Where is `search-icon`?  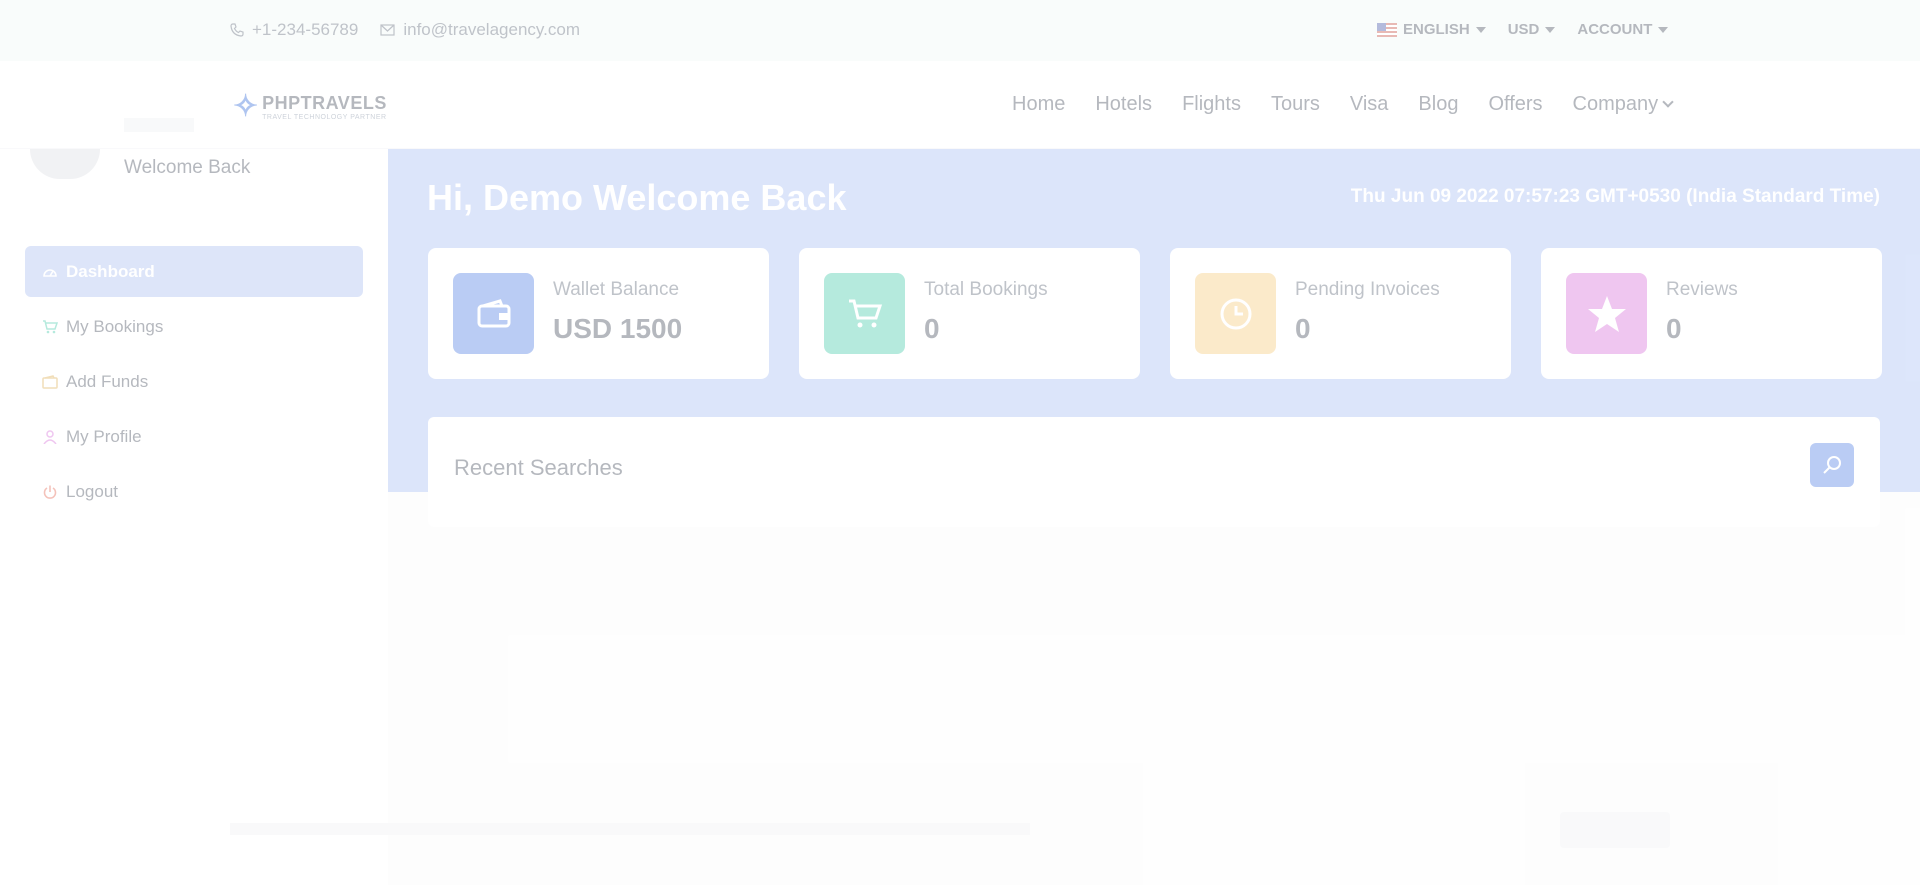
search-icon is located at coordinates (1832, 465).